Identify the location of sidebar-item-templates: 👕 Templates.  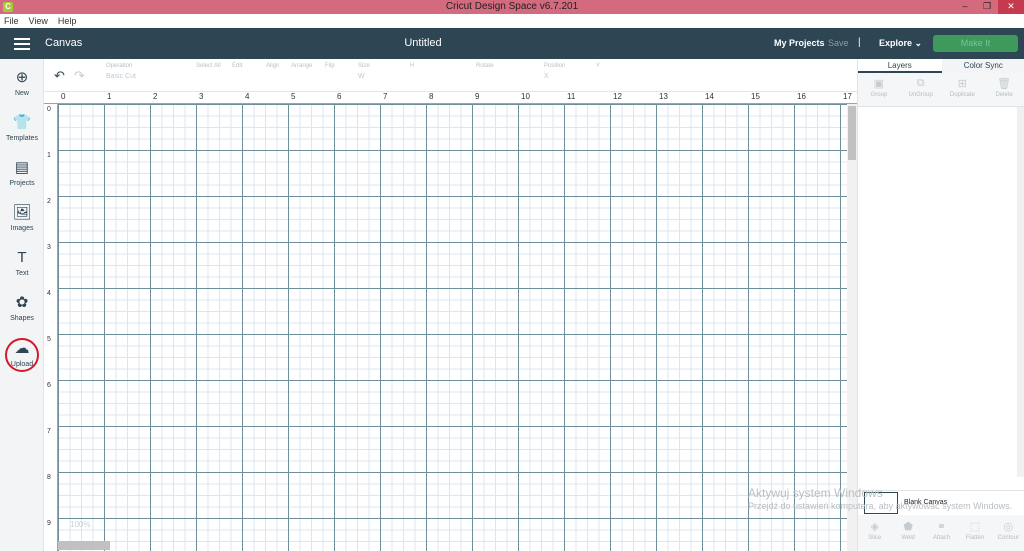
(22, 128).